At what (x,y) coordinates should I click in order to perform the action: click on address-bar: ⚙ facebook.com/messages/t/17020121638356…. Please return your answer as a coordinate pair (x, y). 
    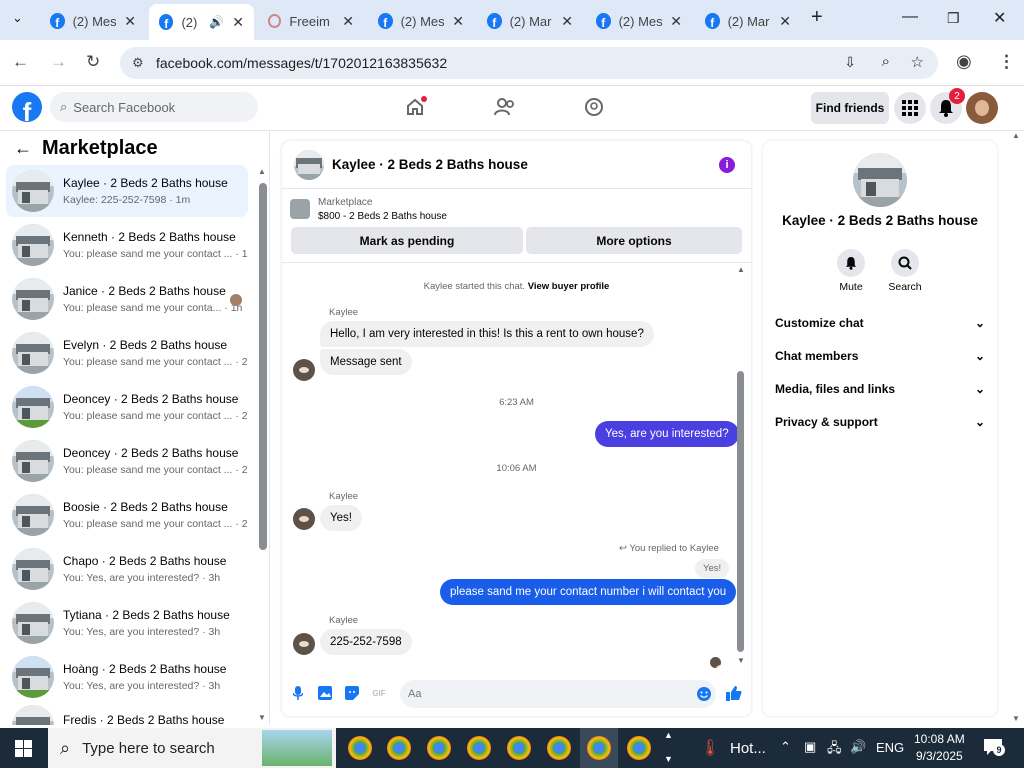
    Looking at the image, I should click on (529, 63).